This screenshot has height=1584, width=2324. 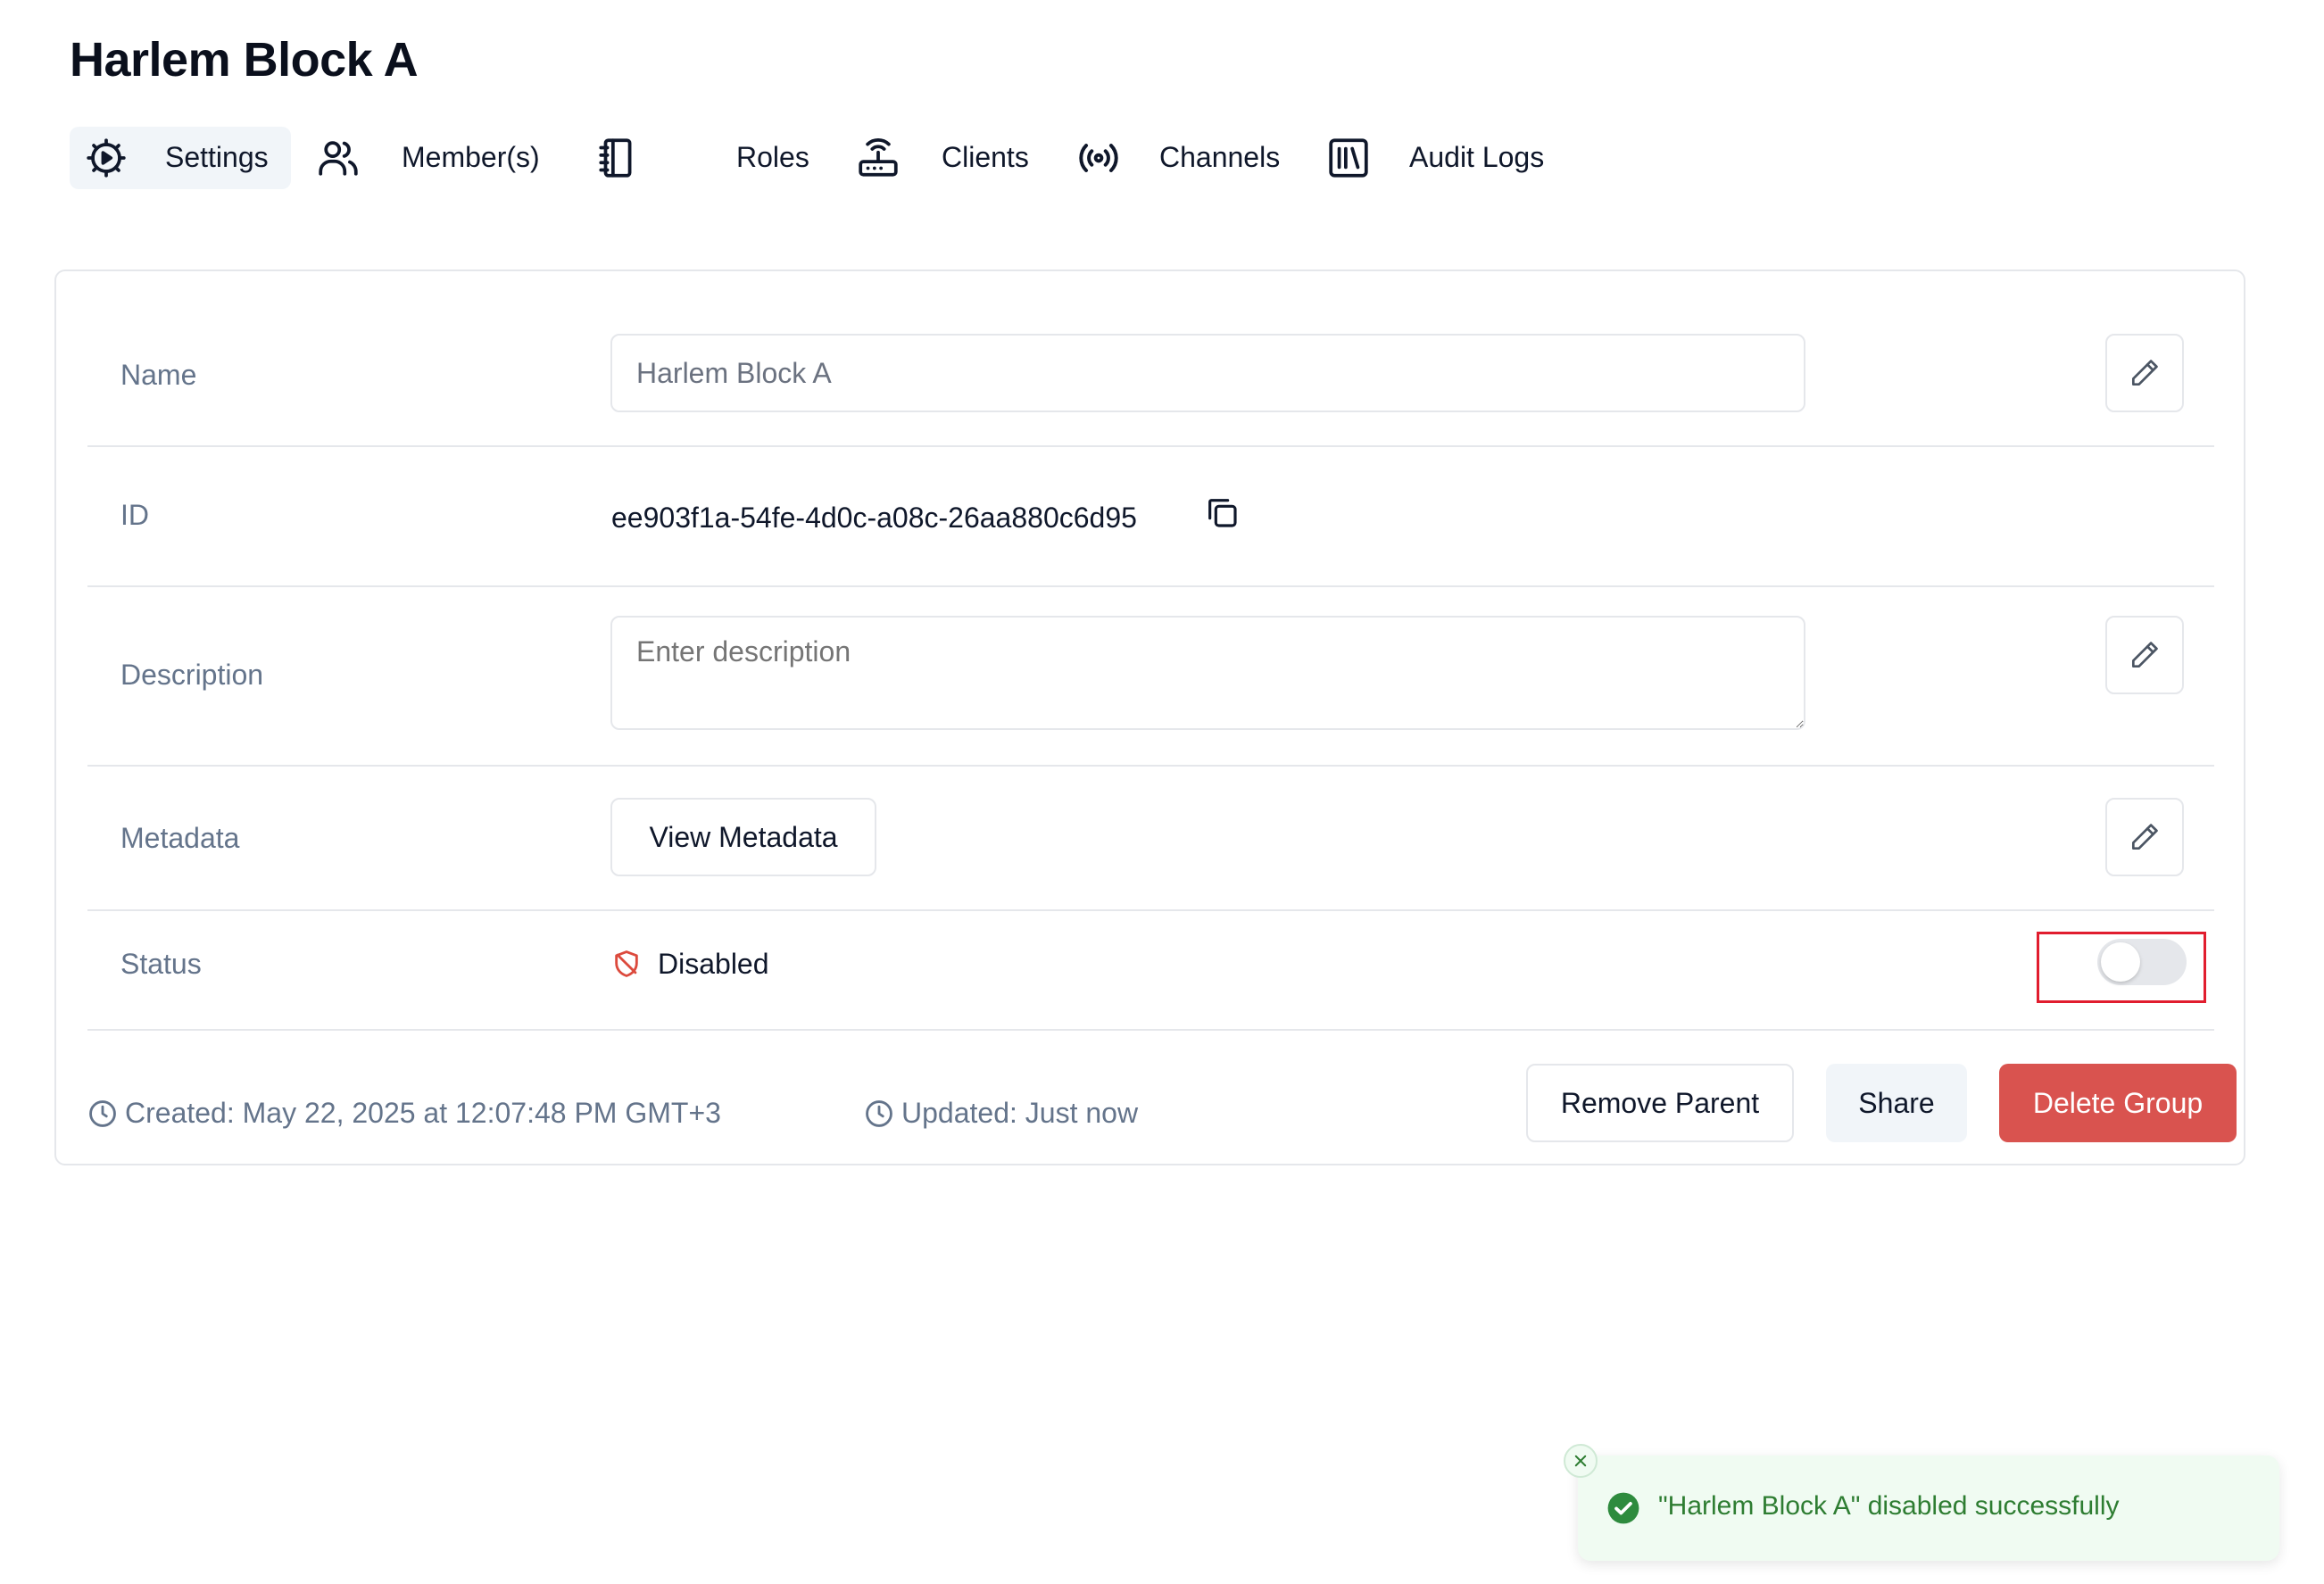 What do you see at coordinates (1348, 158) in the screenshot?
I see `library-icon` at bounding box center [1348, 158].